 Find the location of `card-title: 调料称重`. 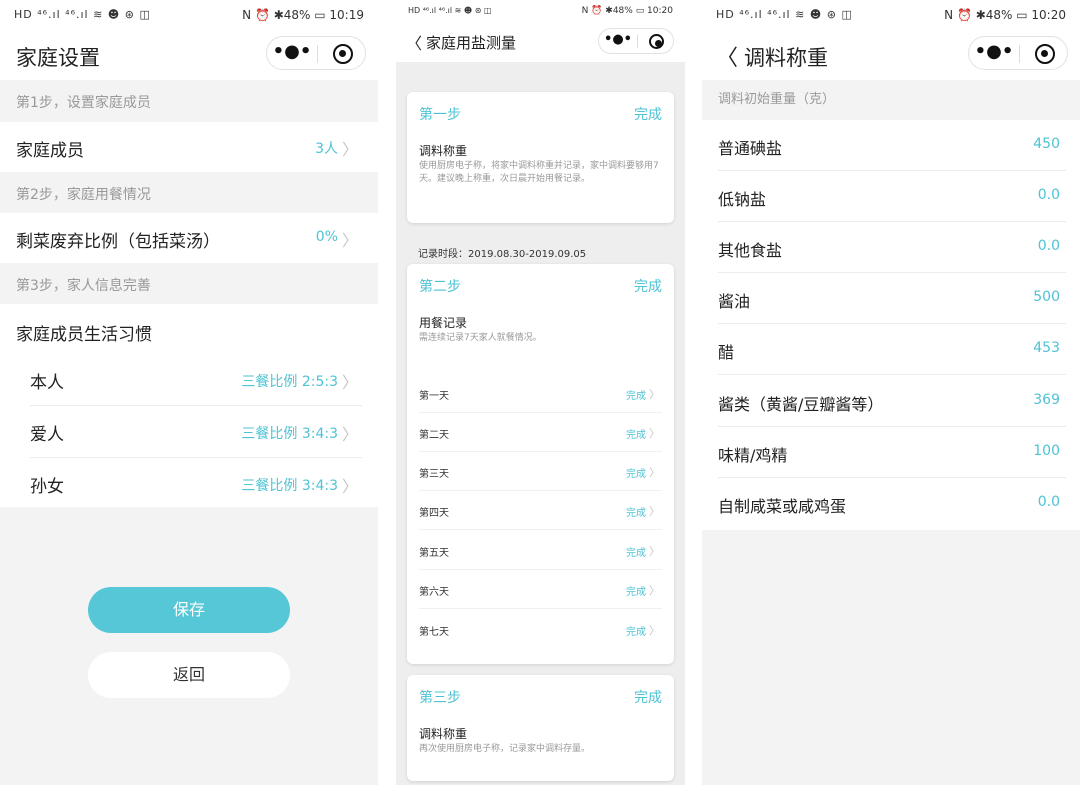

card-title: 调料称重 is located at coordinates (443, 151).